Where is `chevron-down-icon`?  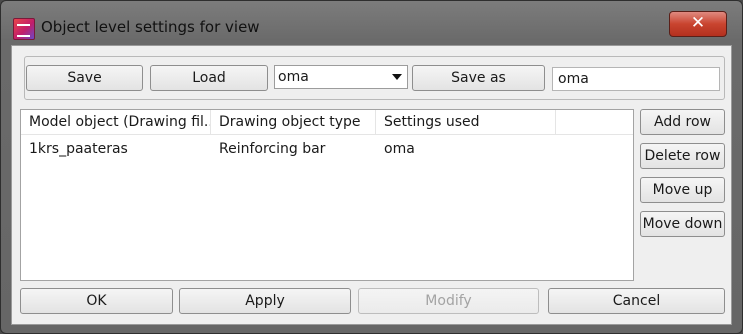 chevron-down-icon is located at coordinates (397, 77).